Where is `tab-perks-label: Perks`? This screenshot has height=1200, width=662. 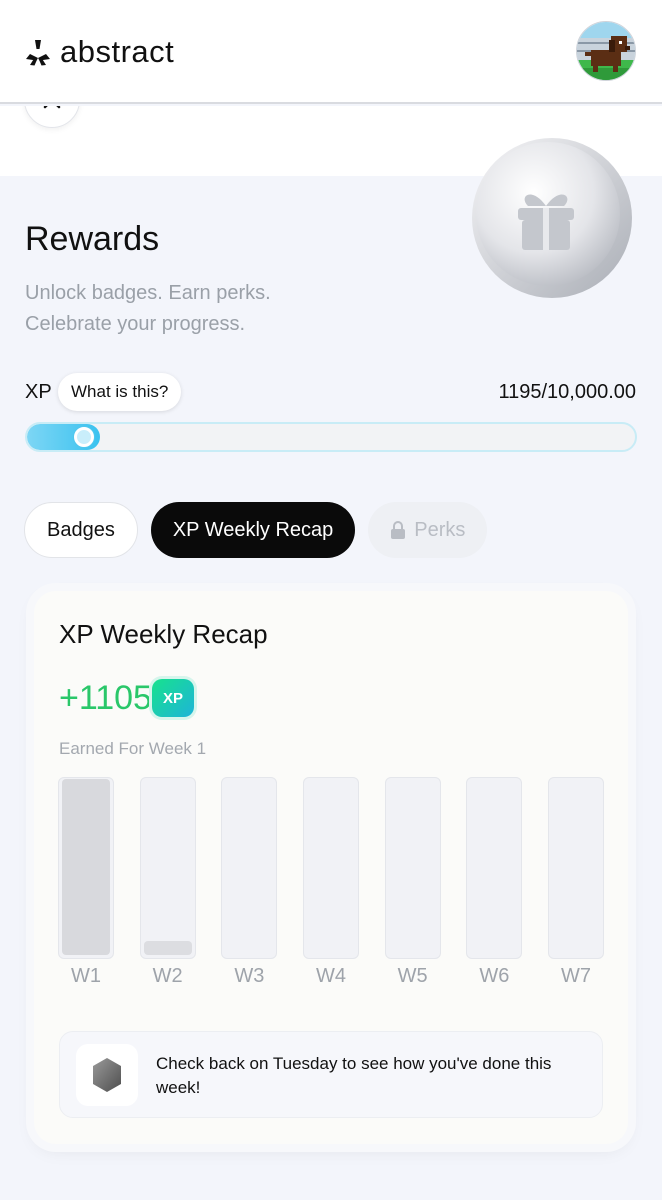 tab-perks-label: Perks is located at coordinates (440, 529).